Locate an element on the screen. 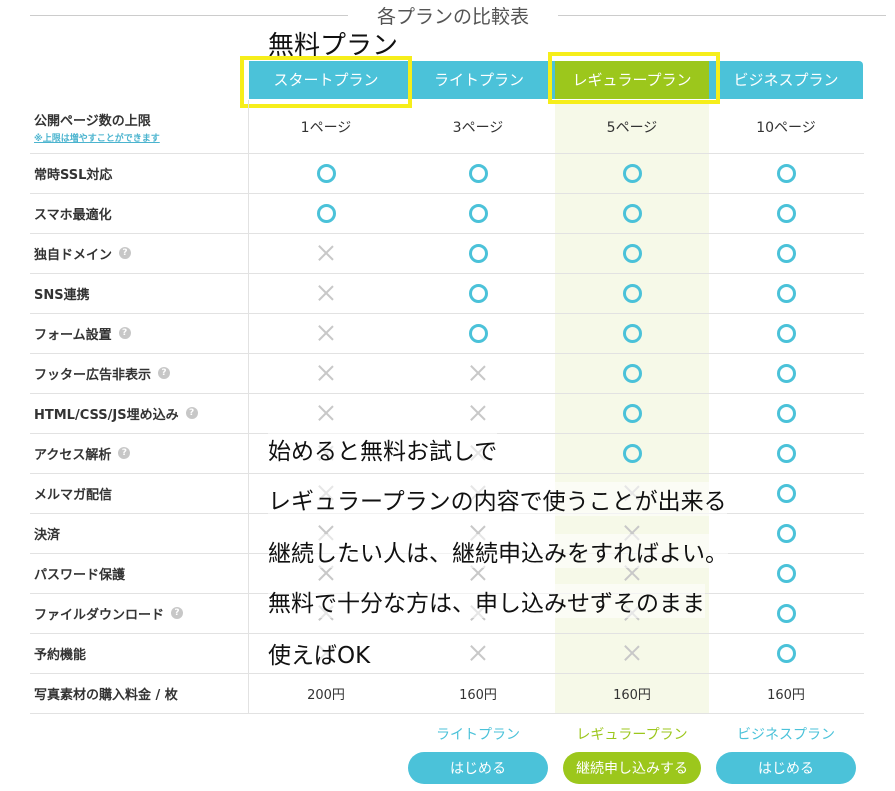 Image resolution: width=895 pixels, height=791 pixels. row-label: ファイルダウンロード? is located at coordinates (109, 613).